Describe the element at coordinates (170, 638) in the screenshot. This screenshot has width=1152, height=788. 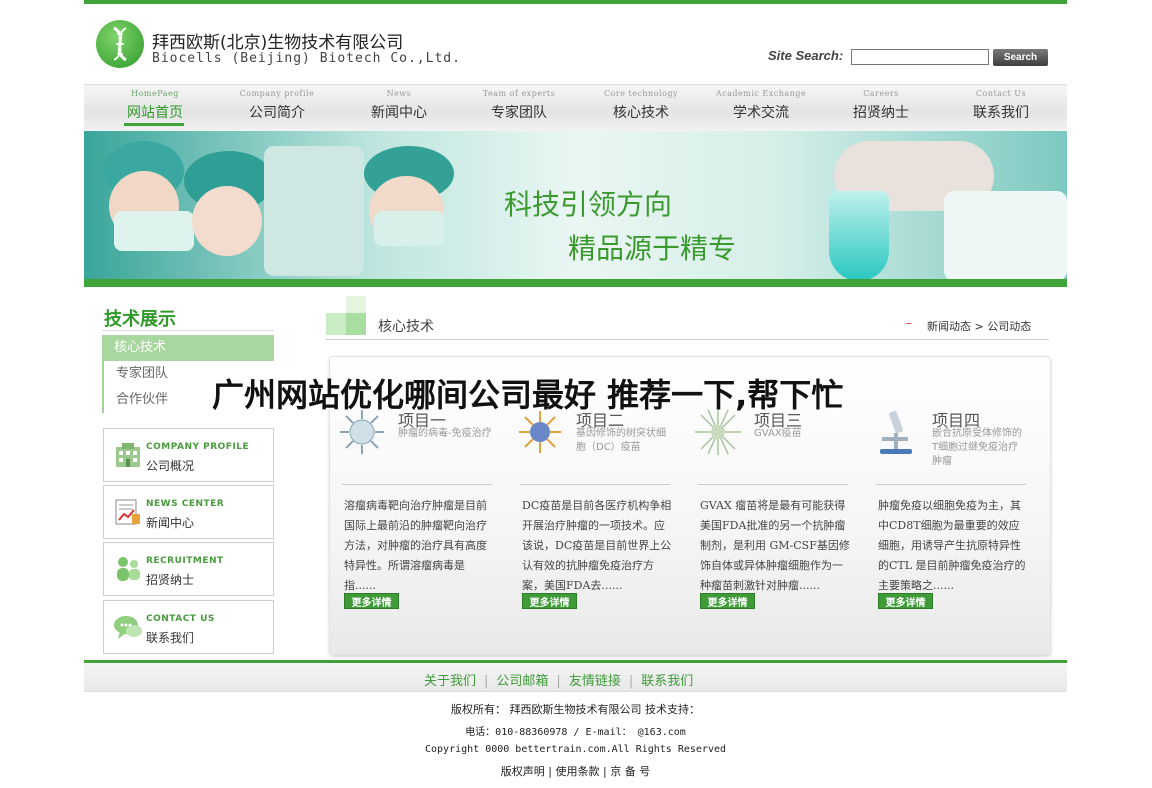
I see `box-cn-label: 联系我们` at that location.